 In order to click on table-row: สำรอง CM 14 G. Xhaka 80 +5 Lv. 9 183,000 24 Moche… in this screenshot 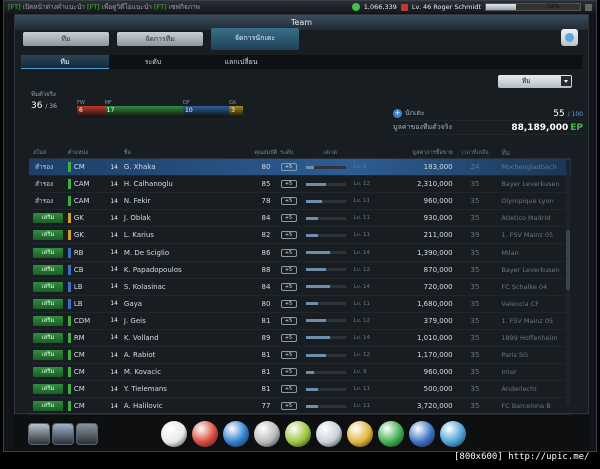, I will do `click(300, 168)`.